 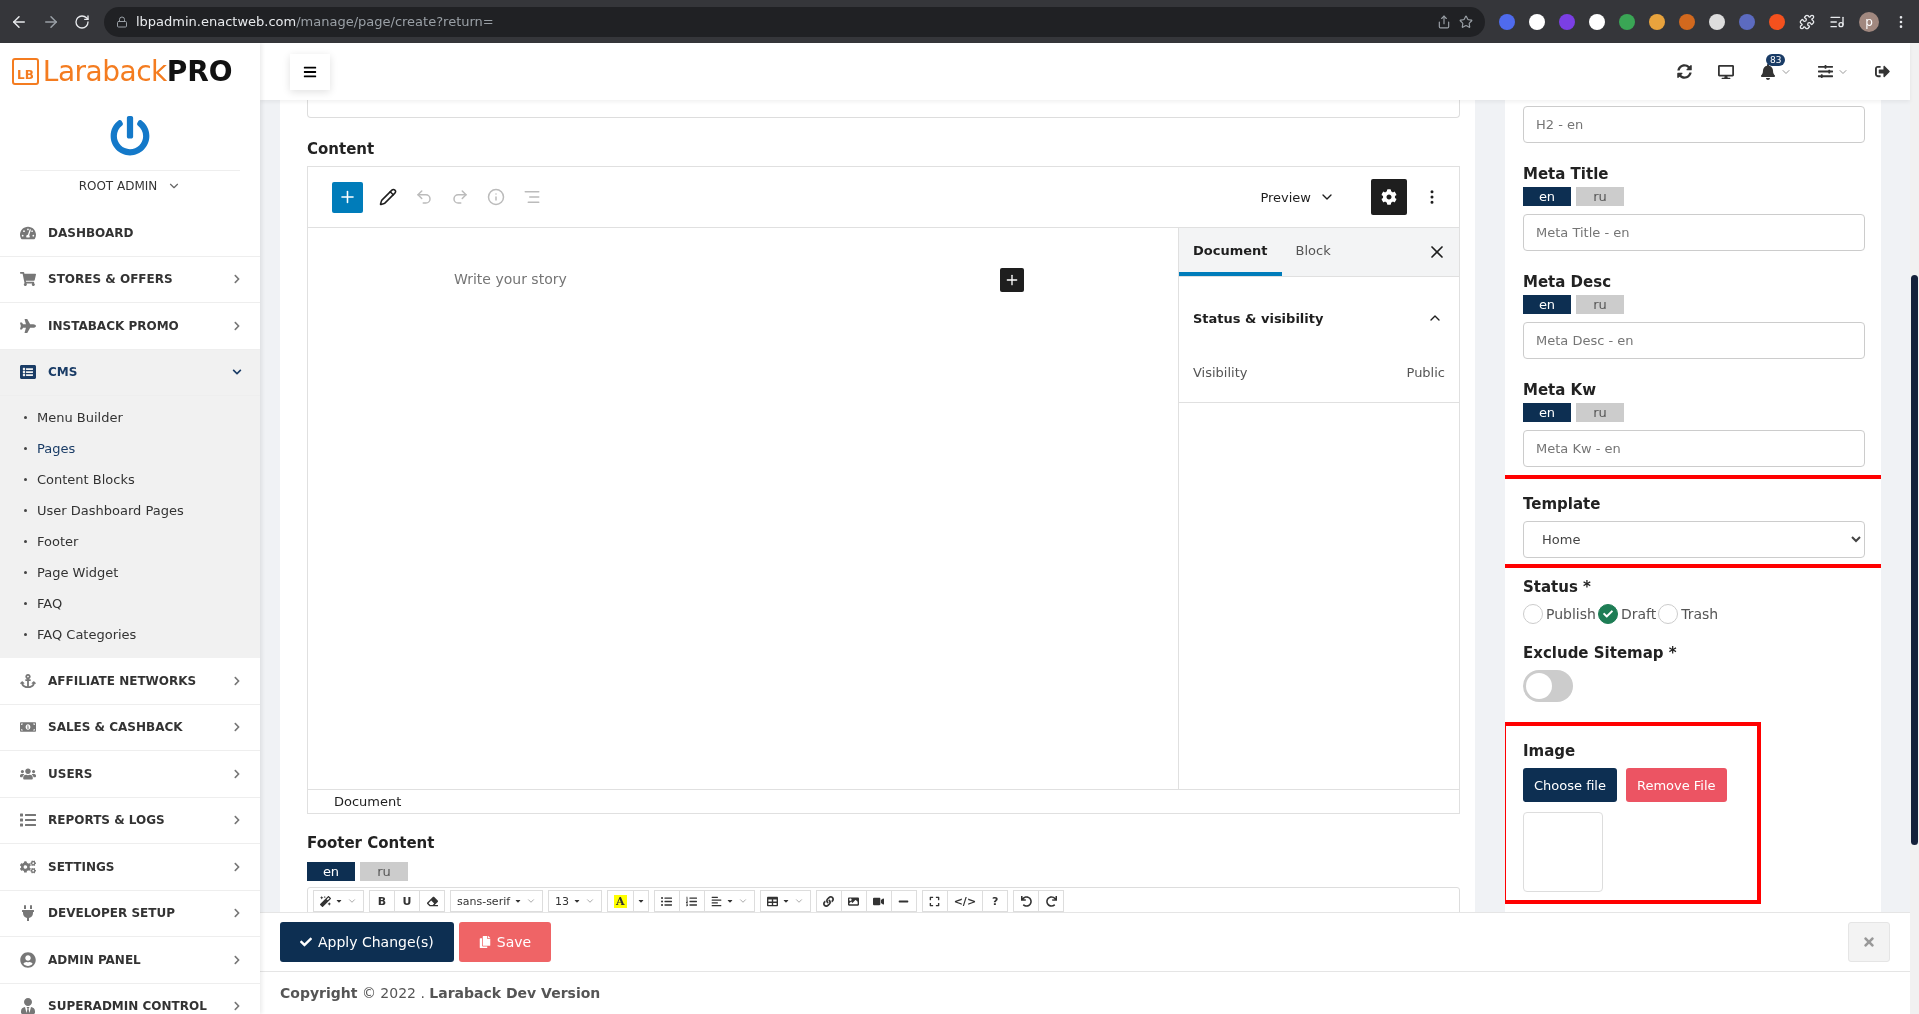 What do you see at coordinates (1833, 71) in the screenshot?
I see `sliders-button` at bounding box center [1833, 71].